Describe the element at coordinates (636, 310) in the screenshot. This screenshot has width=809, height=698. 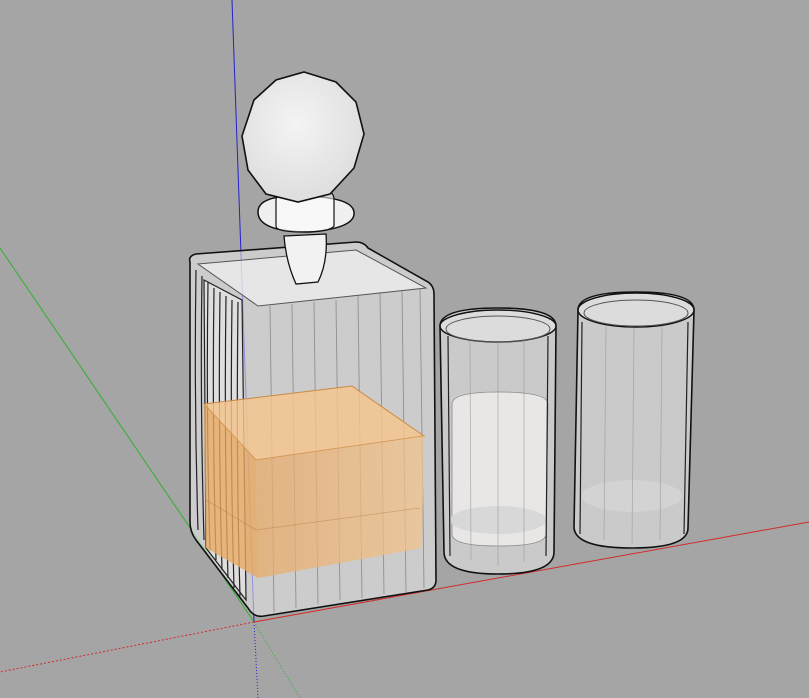
I see `glass-right-rim` at that location.